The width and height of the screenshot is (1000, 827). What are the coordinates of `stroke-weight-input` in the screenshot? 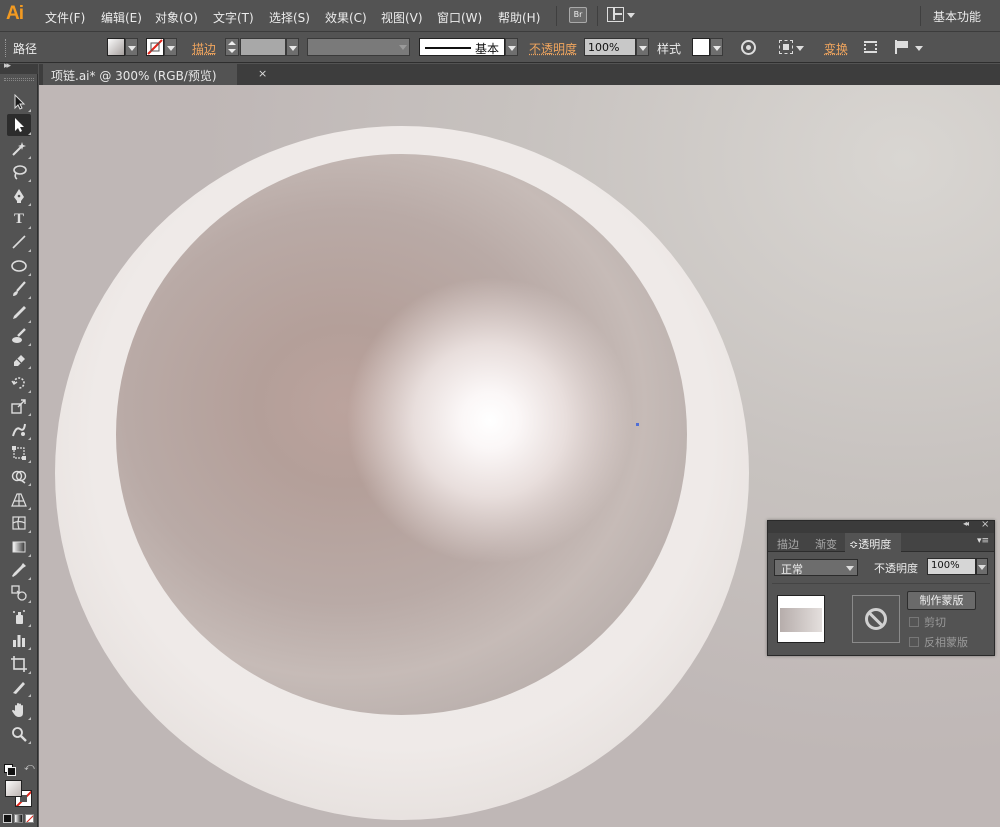 It's located at (263, 47).